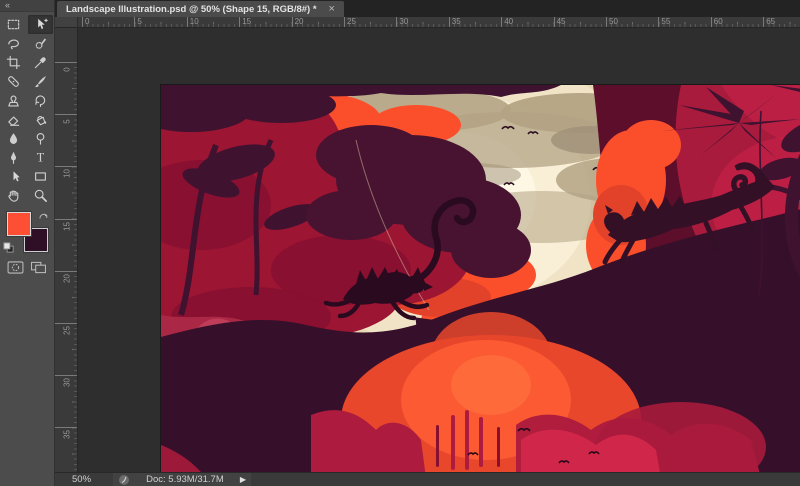 Image resolution: width=800 pixels, height=486 pixels. I want to click on tool-dodge, so click(40, 138).